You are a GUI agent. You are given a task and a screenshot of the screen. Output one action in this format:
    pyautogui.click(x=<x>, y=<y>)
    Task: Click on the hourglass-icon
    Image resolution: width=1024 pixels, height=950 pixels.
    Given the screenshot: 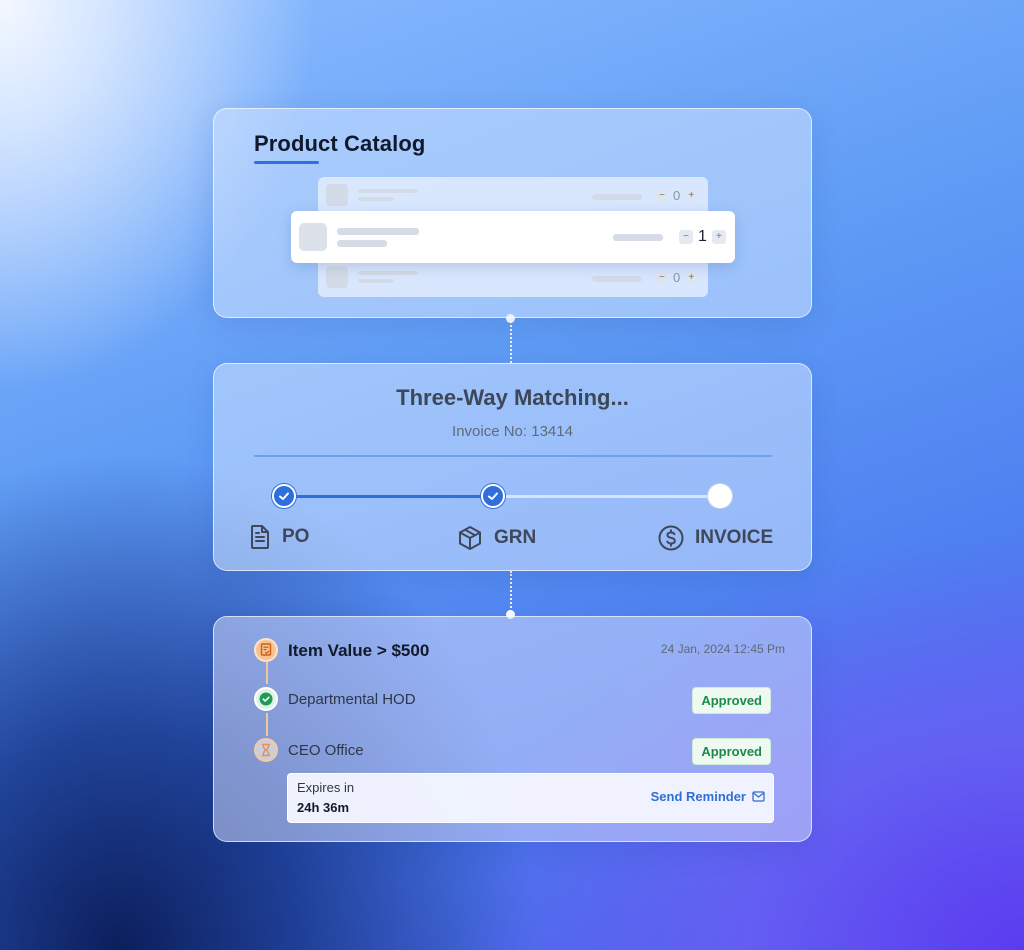 What is the action you would take?
    pyautogui.click(x=266, y=750)
    